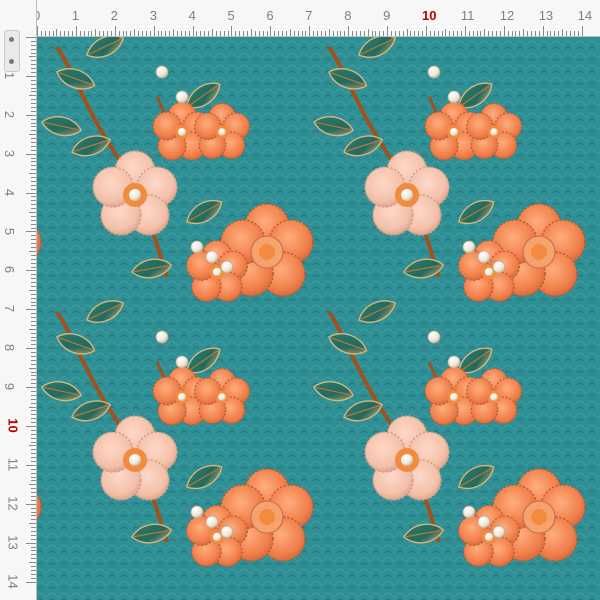 This screenshot has height=600, width=600. What do you see at coordinates (18, 36) in the screenshot?
I see `ruler-corner` at bounding box center [18, 36].